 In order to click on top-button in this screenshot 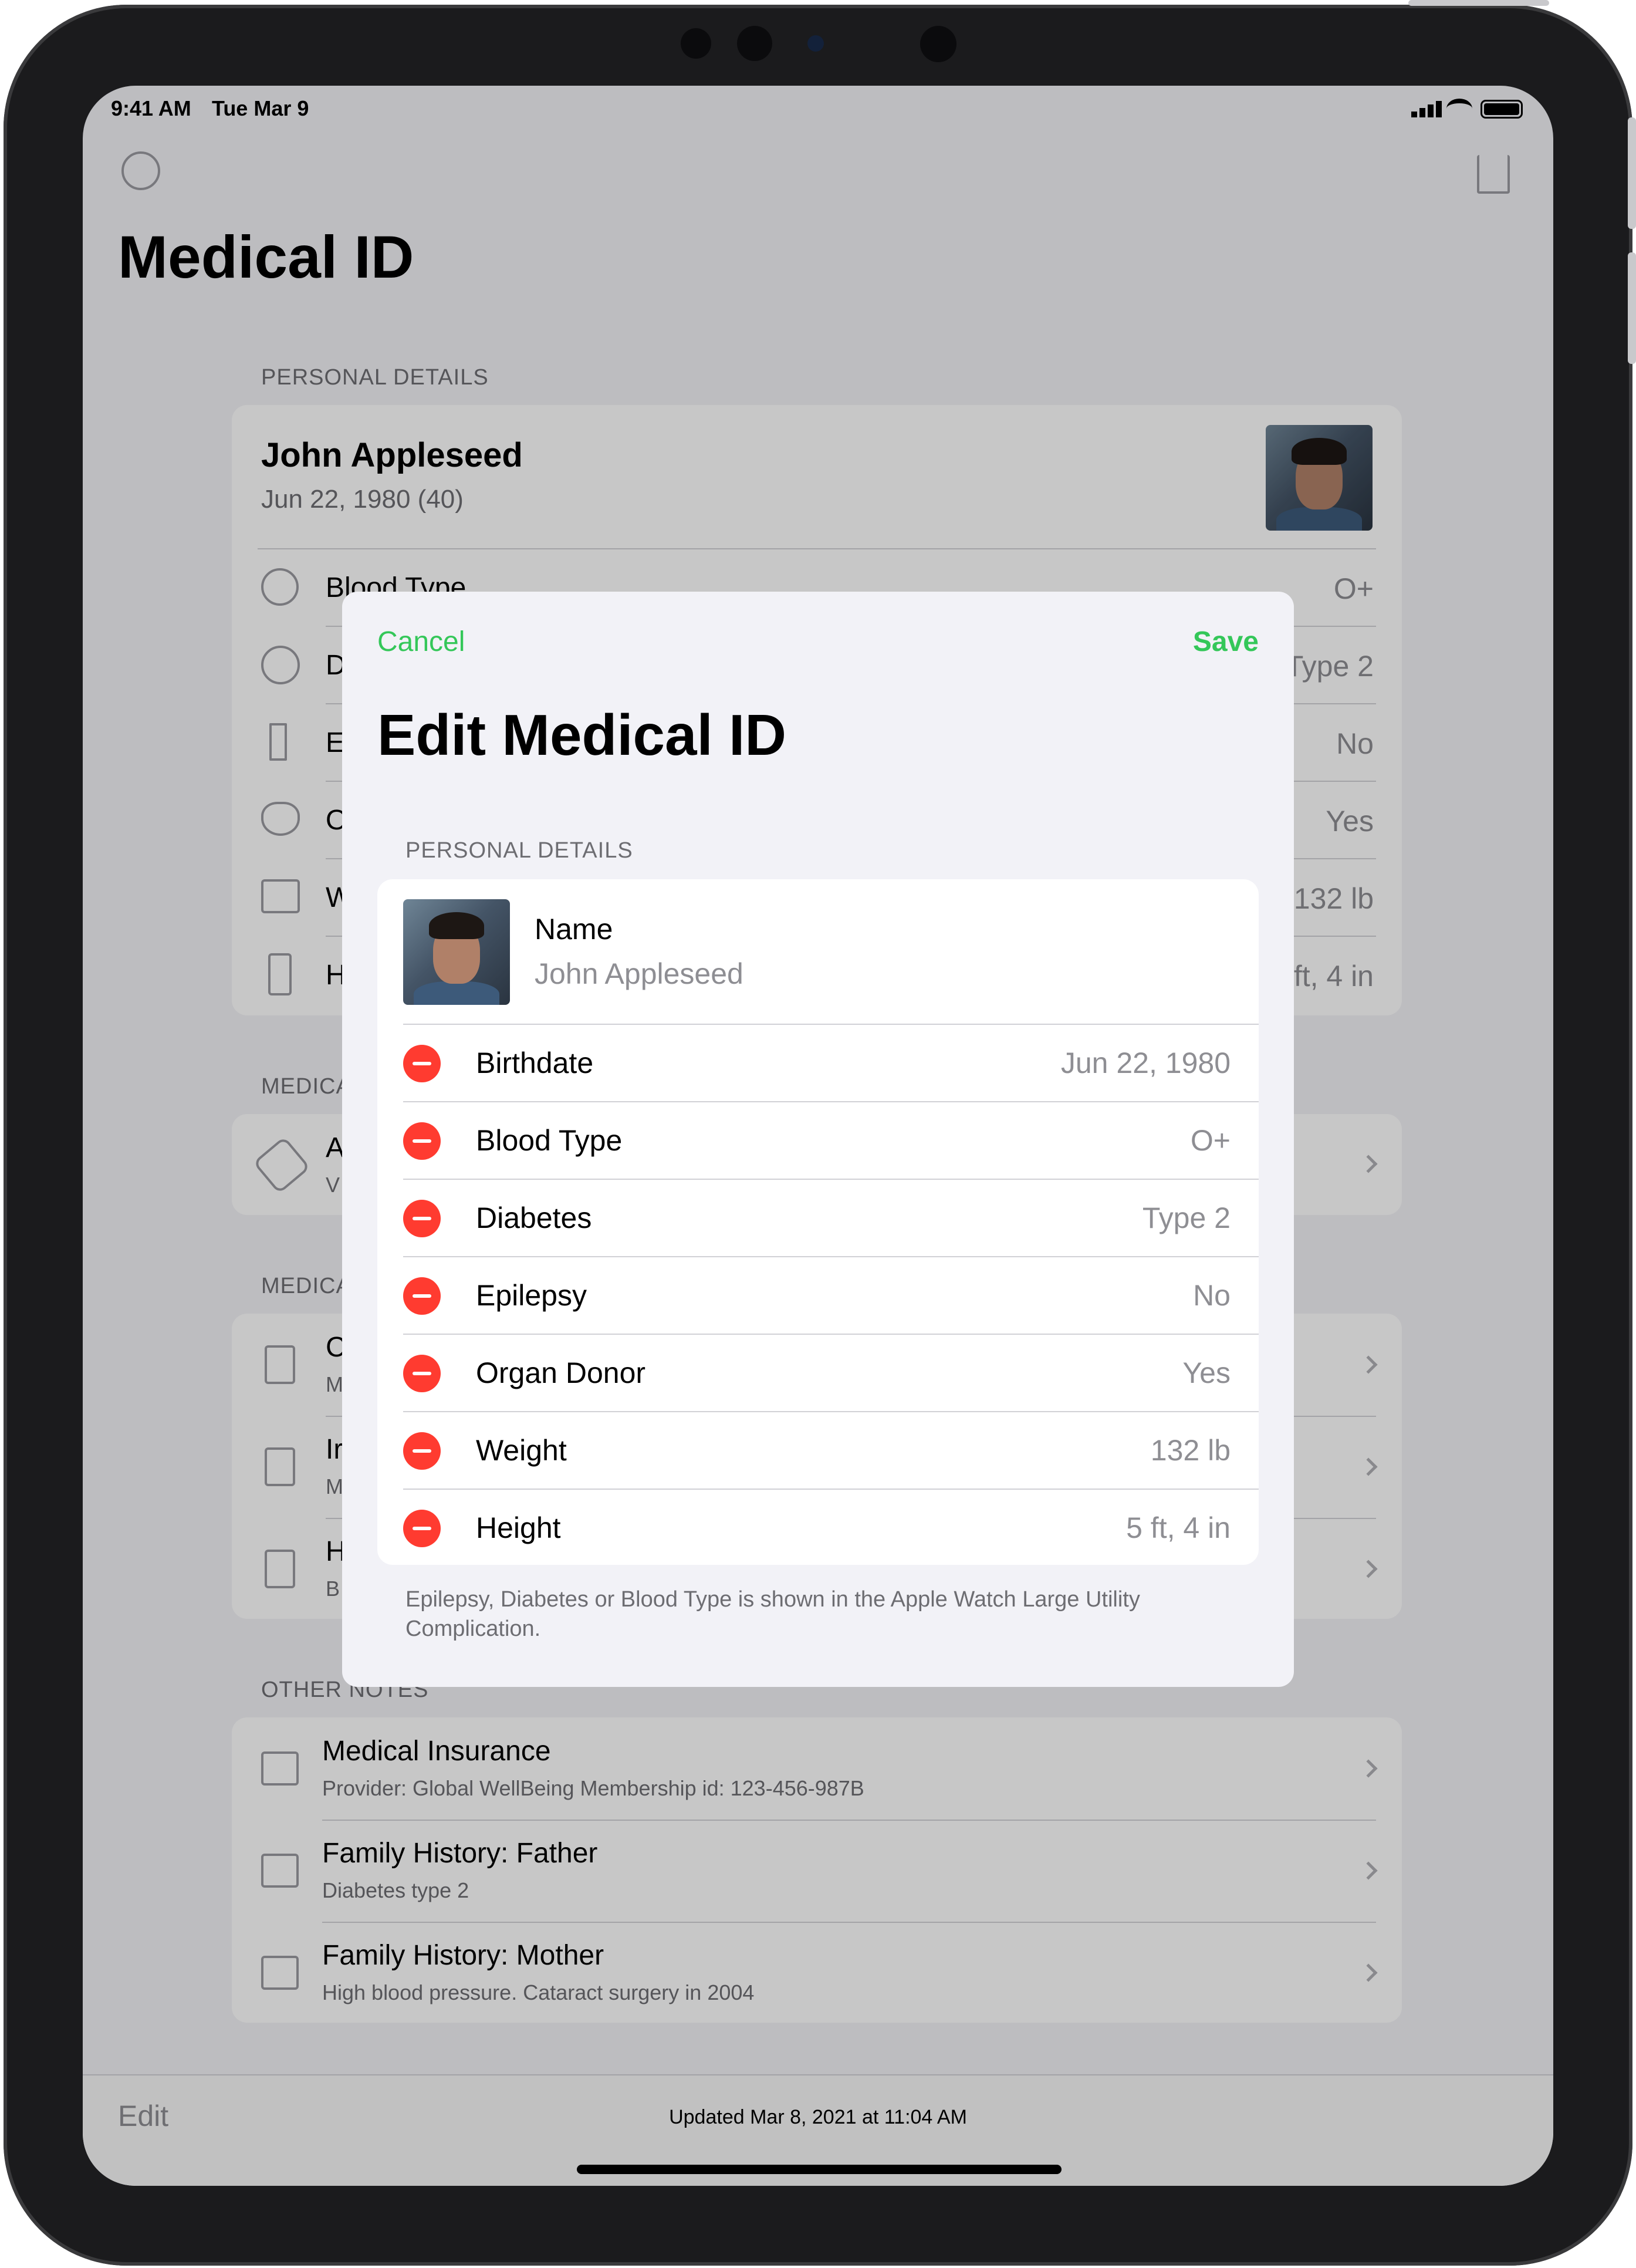, I will do `click(1478, 3)`.